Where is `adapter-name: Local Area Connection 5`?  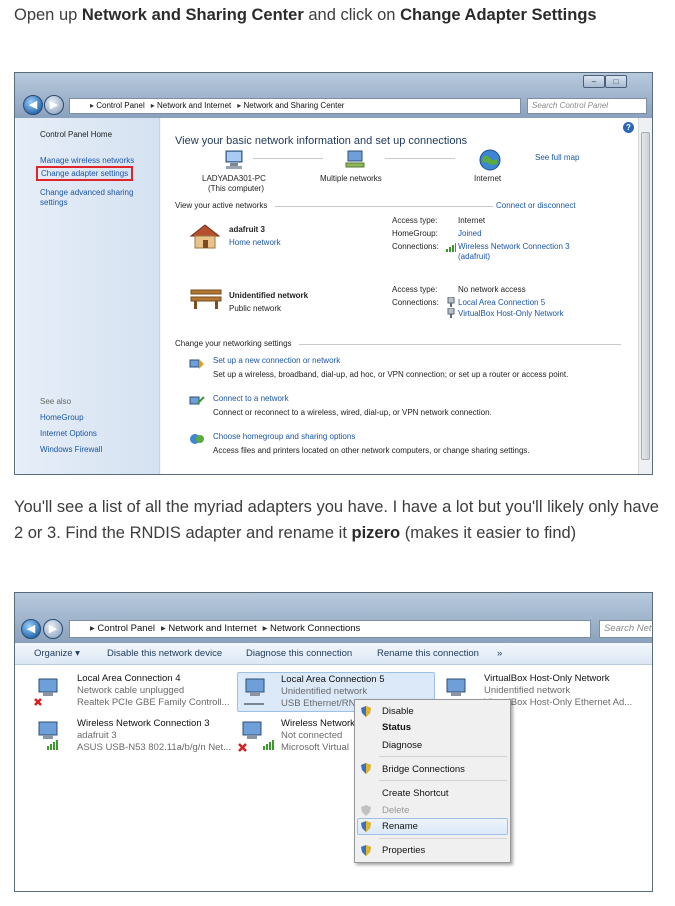
adapter-name: Local Area Connection 5 is located at coordinates (333, 679).